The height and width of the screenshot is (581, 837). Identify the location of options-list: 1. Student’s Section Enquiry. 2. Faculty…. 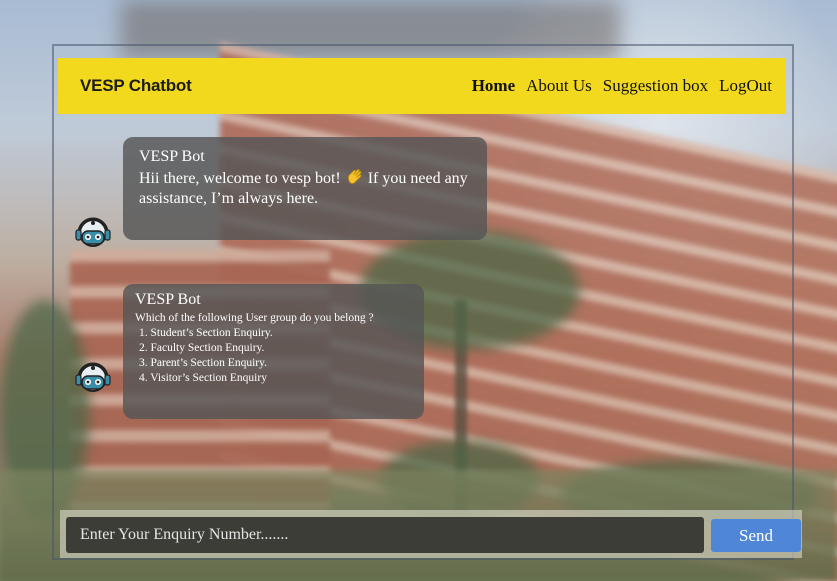
(273, 356).